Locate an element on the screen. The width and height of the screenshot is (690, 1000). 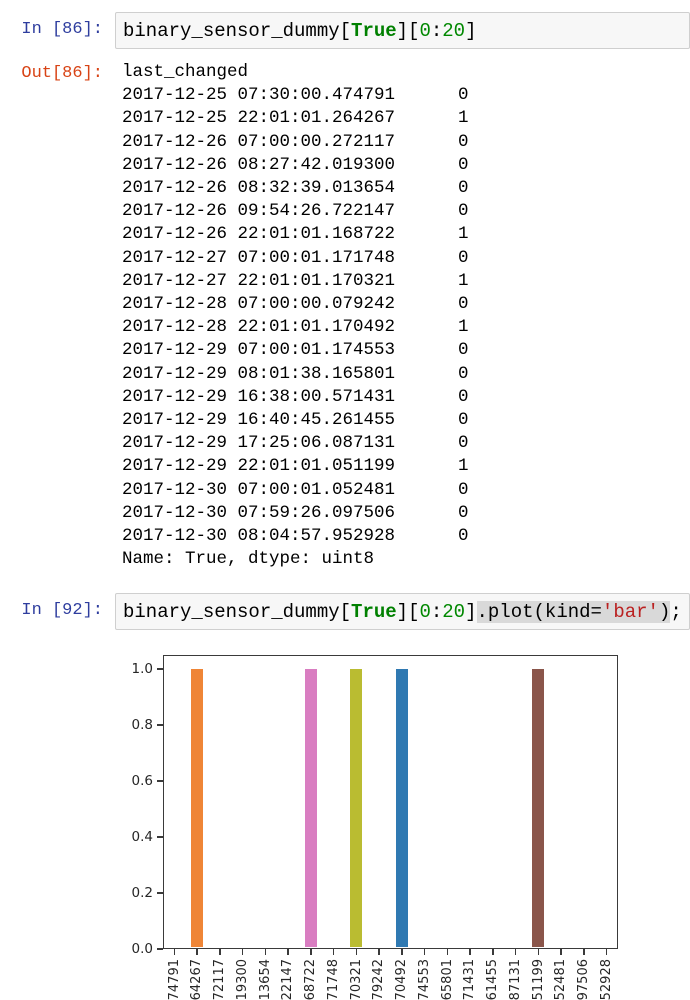
x-tick-label-text: 2017-12-26 08:27:42.019300 is located at coordinates (242, 979).